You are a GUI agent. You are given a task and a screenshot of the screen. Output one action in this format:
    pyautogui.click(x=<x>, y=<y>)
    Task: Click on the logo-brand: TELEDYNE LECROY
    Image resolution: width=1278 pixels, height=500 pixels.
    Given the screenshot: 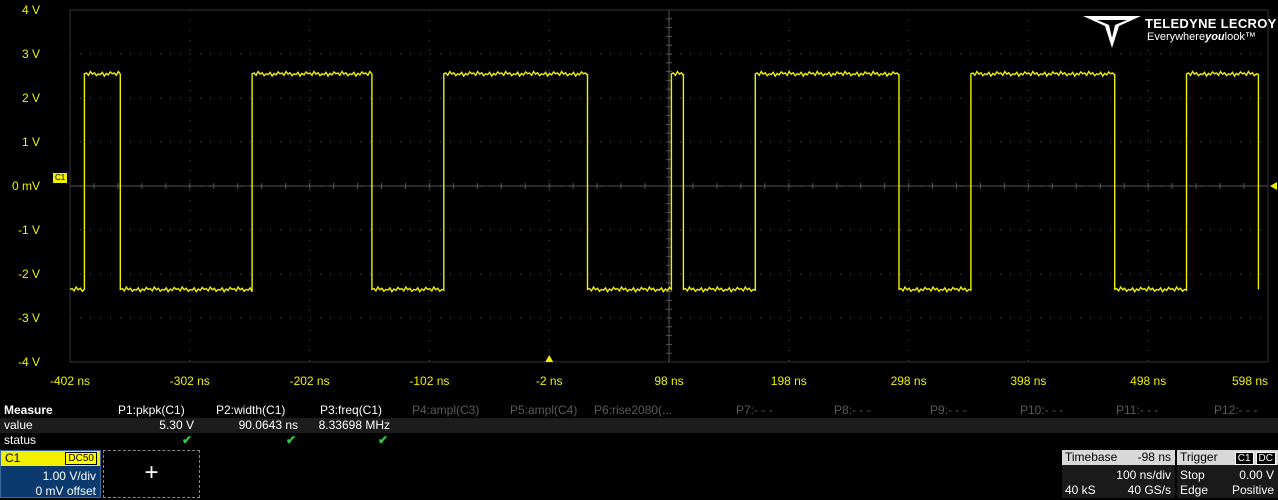 What is the action you would take?
    pyautogui.click(x=1211, y=23)
    